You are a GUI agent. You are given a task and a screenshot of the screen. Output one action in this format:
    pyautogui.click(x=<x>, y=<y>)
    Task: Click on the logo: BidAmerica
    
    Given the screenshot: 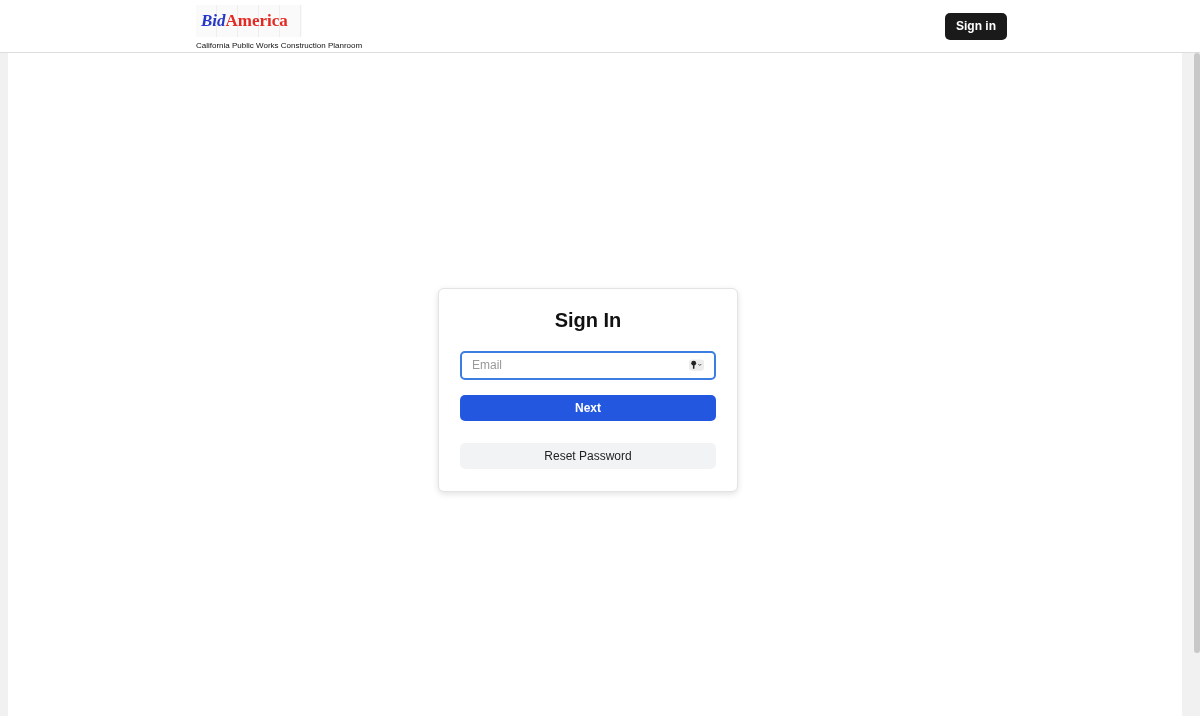 What is the action you would take?
    pyautogui.click(x=249, y=20)
    